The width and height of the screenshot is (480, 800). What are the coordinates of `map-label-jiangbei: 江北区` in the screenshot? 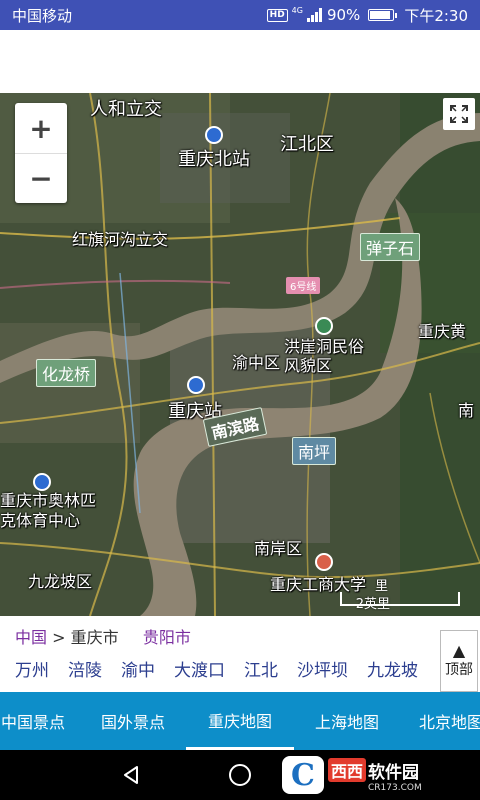 It's located at (307, 144).